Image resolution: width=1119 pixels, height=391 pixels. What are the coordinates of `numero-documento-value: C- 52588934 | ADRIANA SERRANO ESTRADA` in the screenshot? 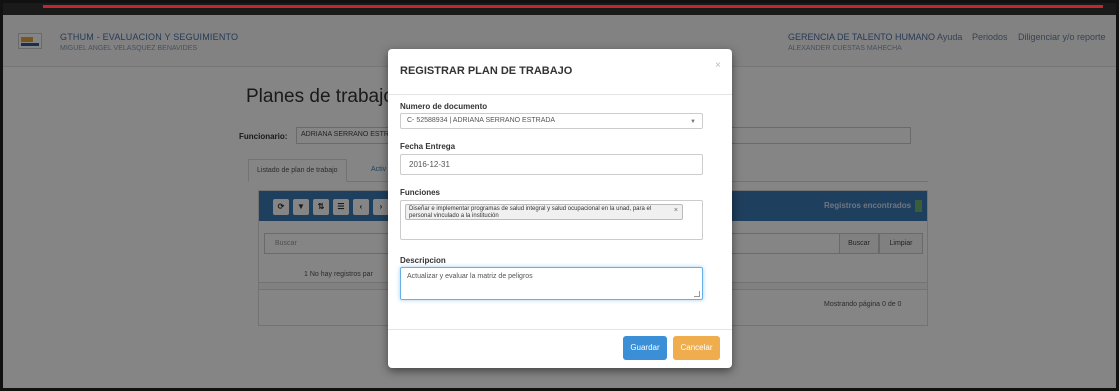 It's located at (481, 120).